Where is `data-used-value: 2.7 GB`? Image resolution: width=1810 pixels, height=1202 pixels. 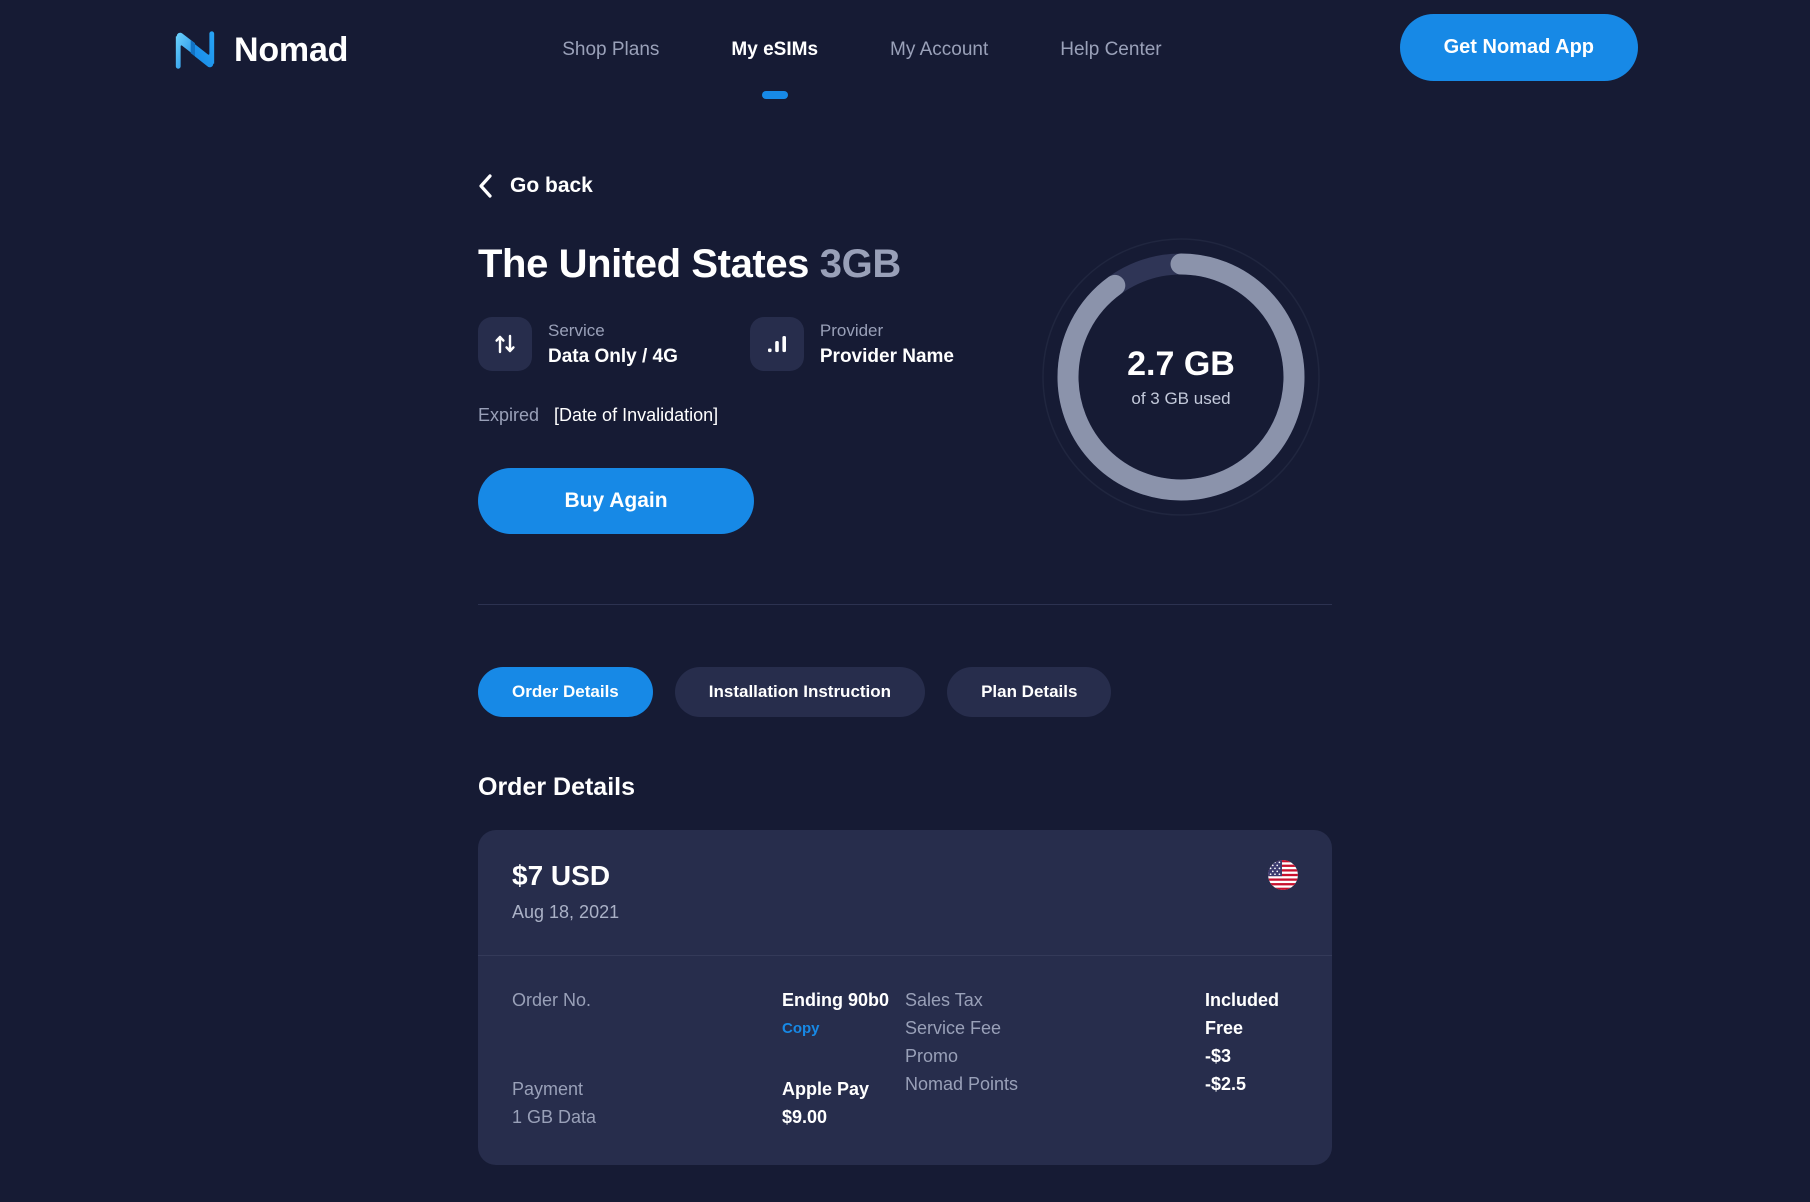
data-used-value: 2.7 GB is located at coordinates (1181, 364).